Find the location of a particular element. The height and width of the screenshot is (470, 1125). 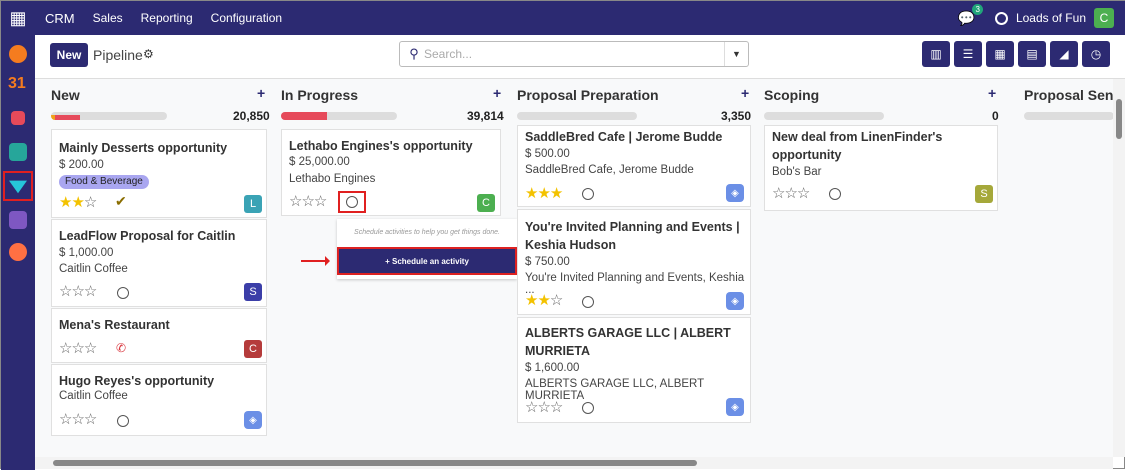

kanban-card: Mena's Restaurant ☆☆☆ ✆ C is located at coordinates (159, 335).